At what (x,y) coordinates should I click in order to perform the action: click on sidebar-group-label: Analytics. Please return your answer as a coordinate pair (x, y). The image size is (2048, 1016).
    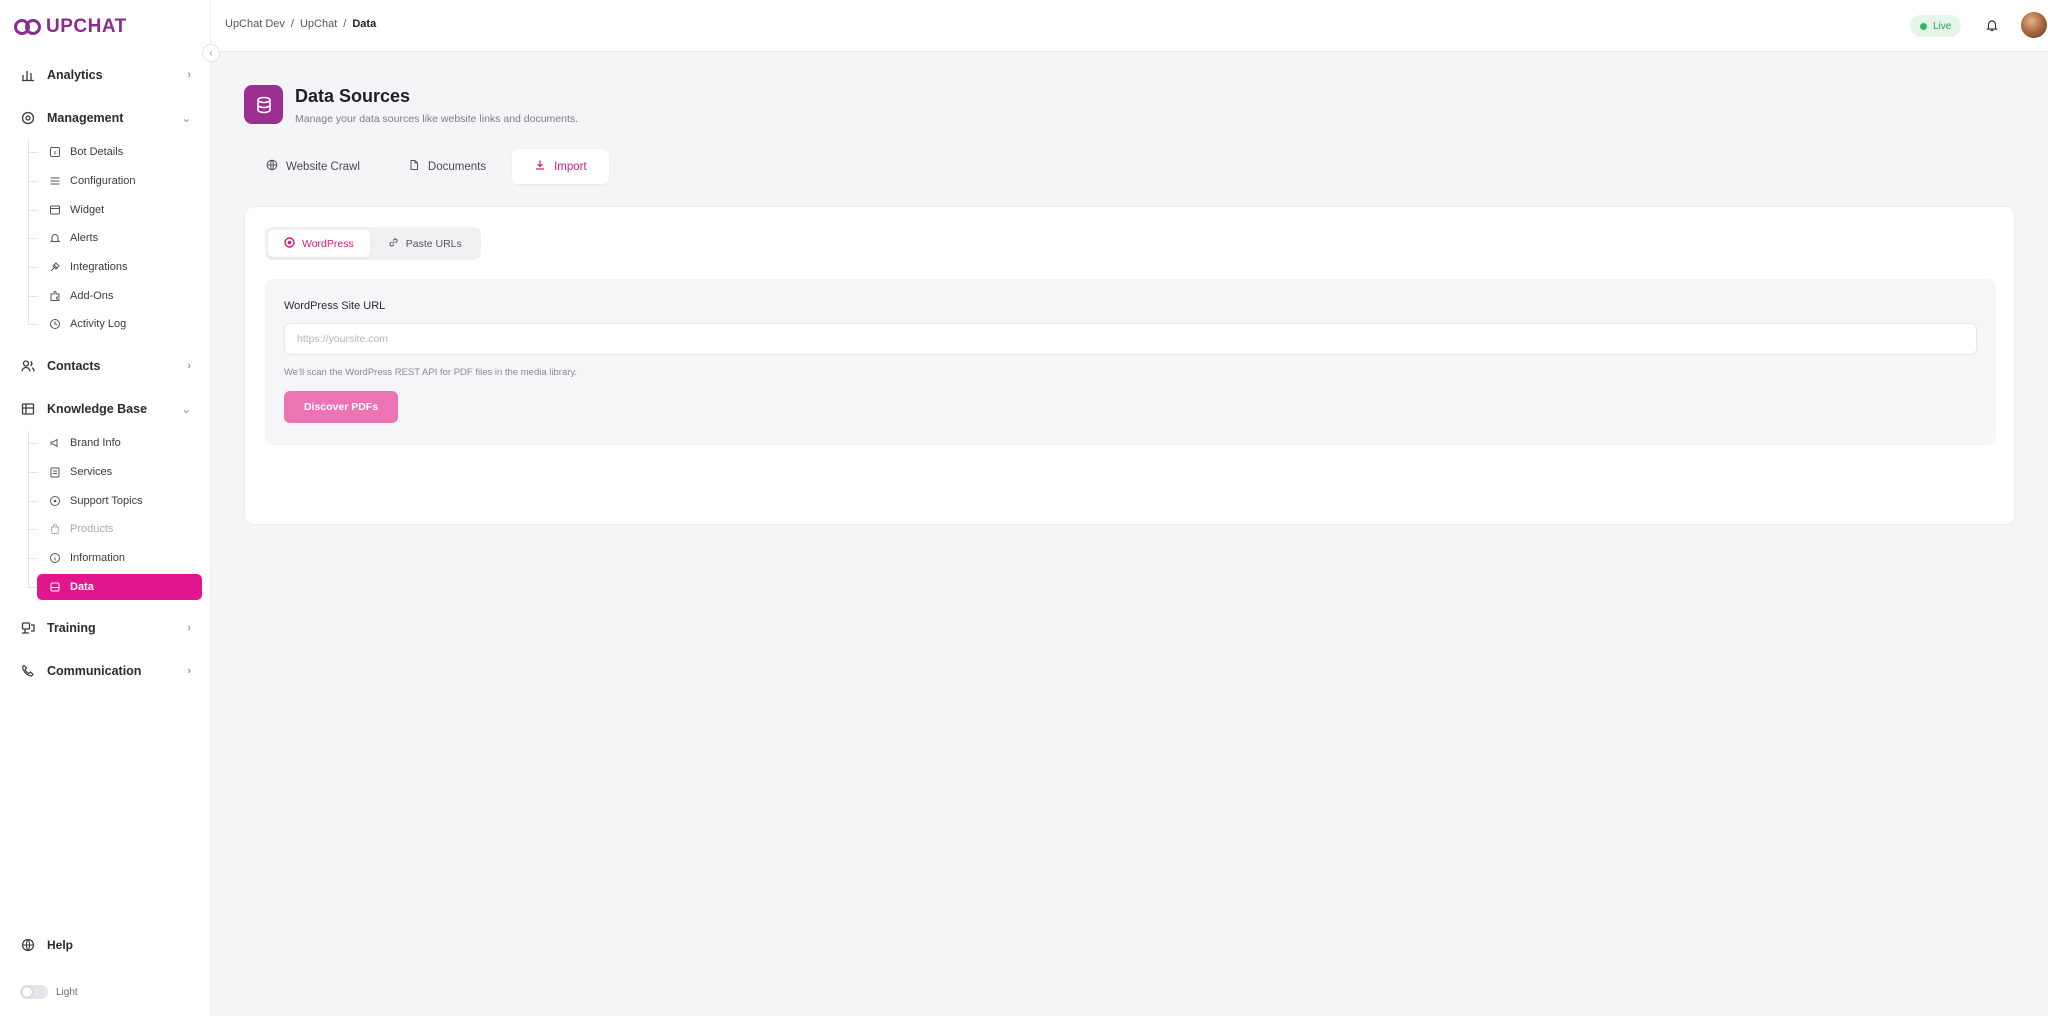
    Looking at the image, I should click on (75, 75).